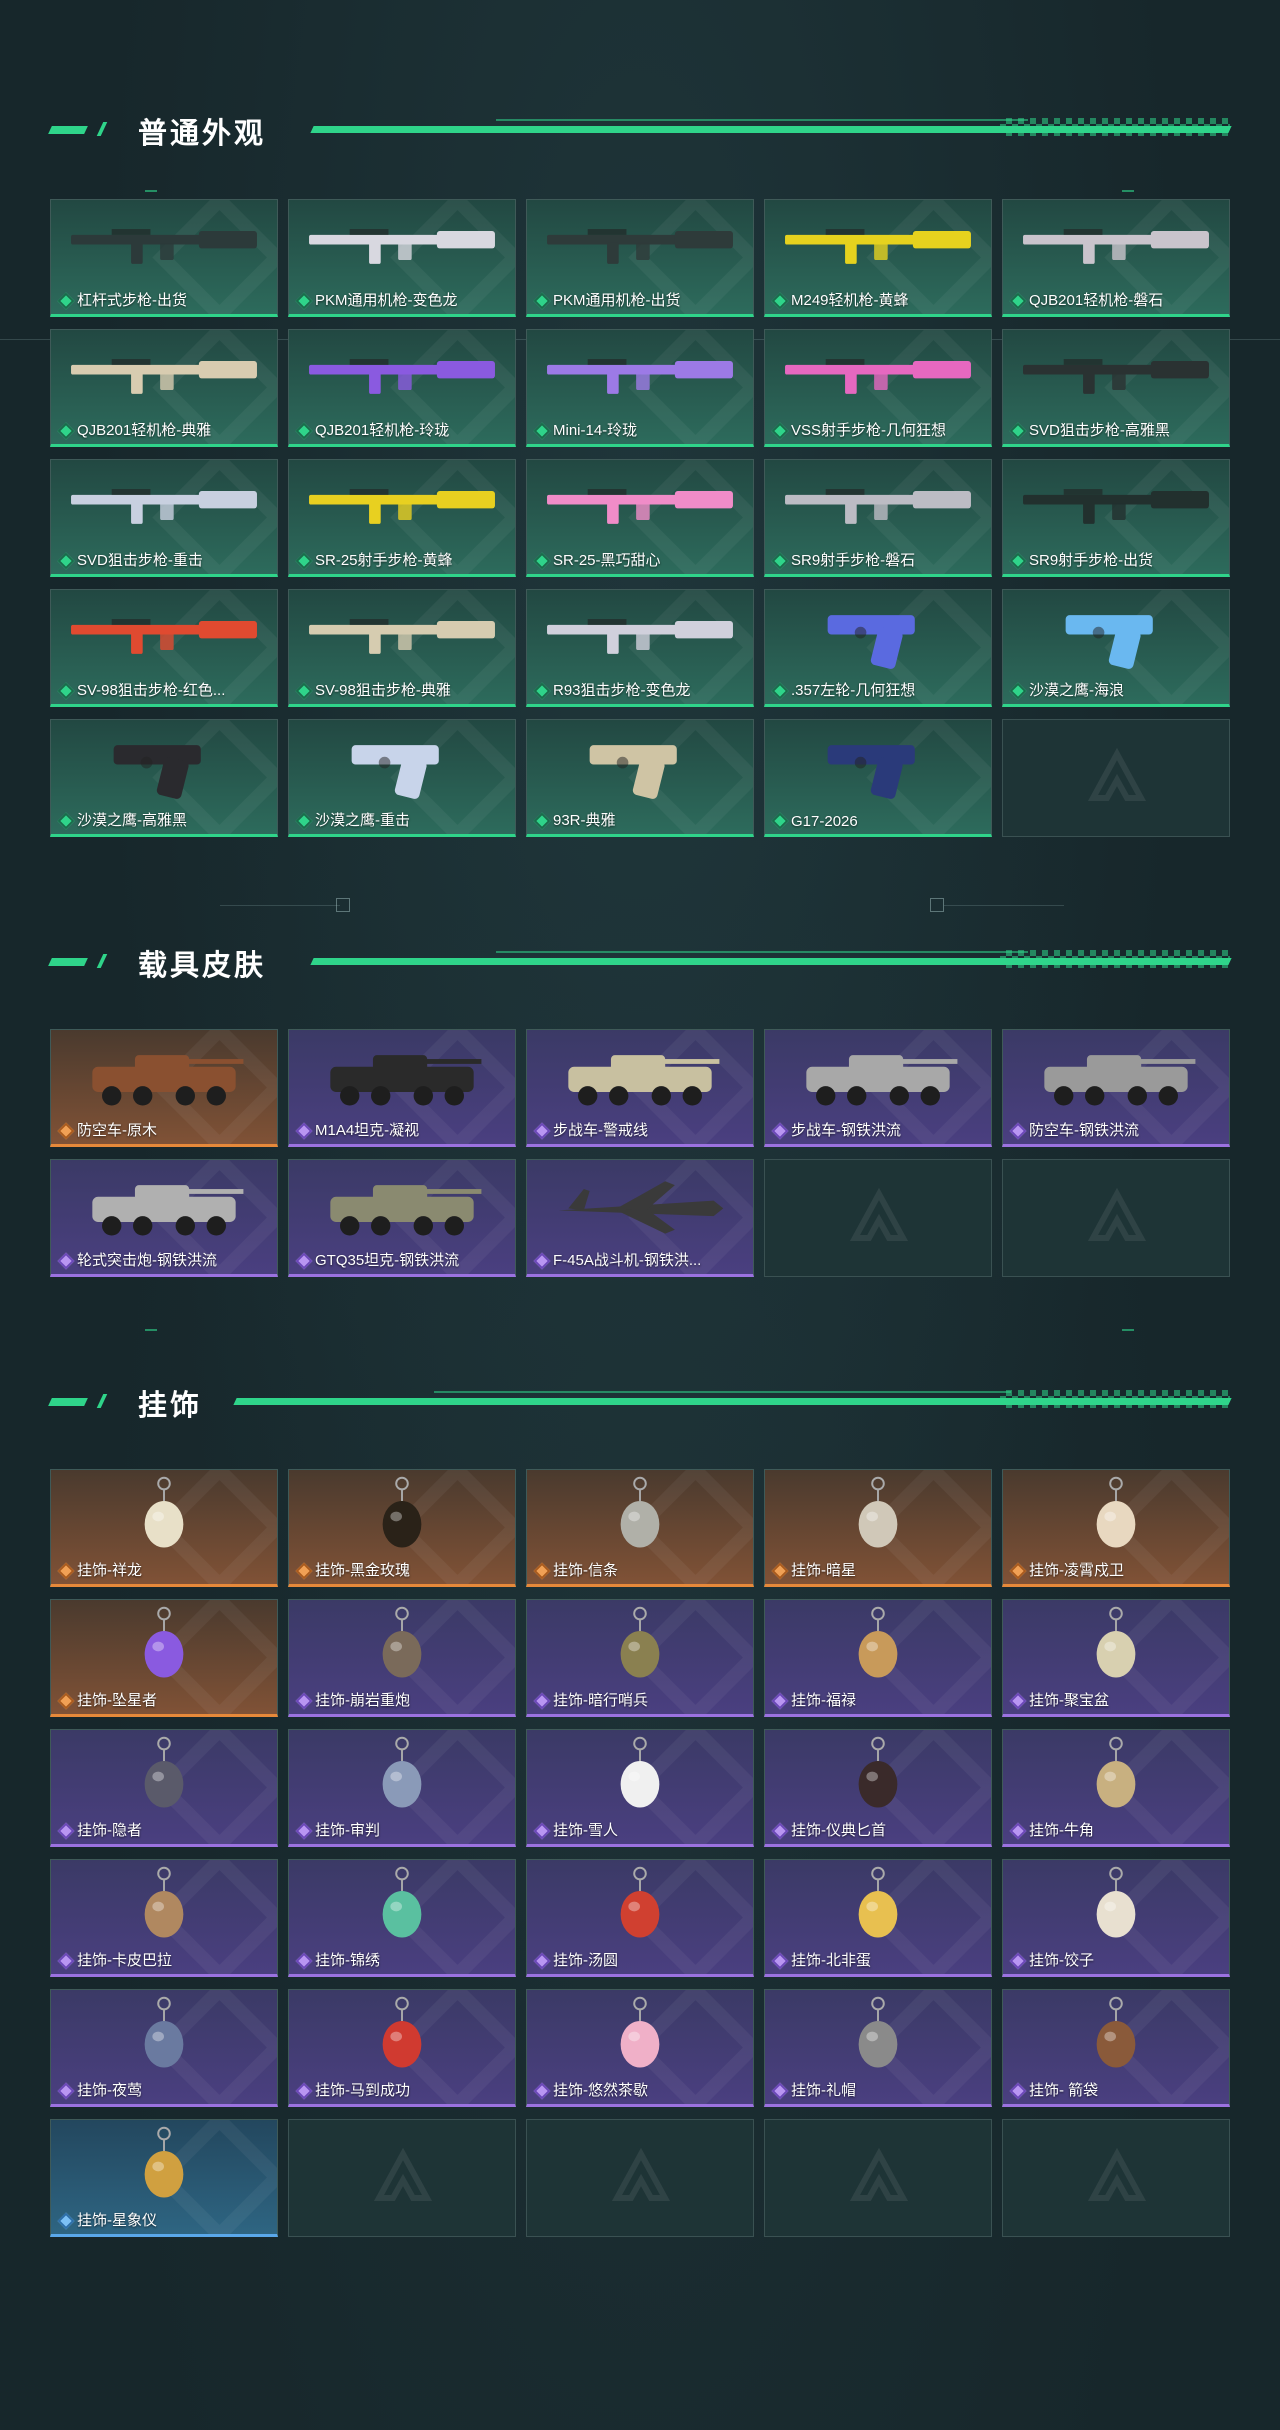 This screenshot has height=2430, width=1280. I want to click on rose-charm-icon, so click(402, 1516).